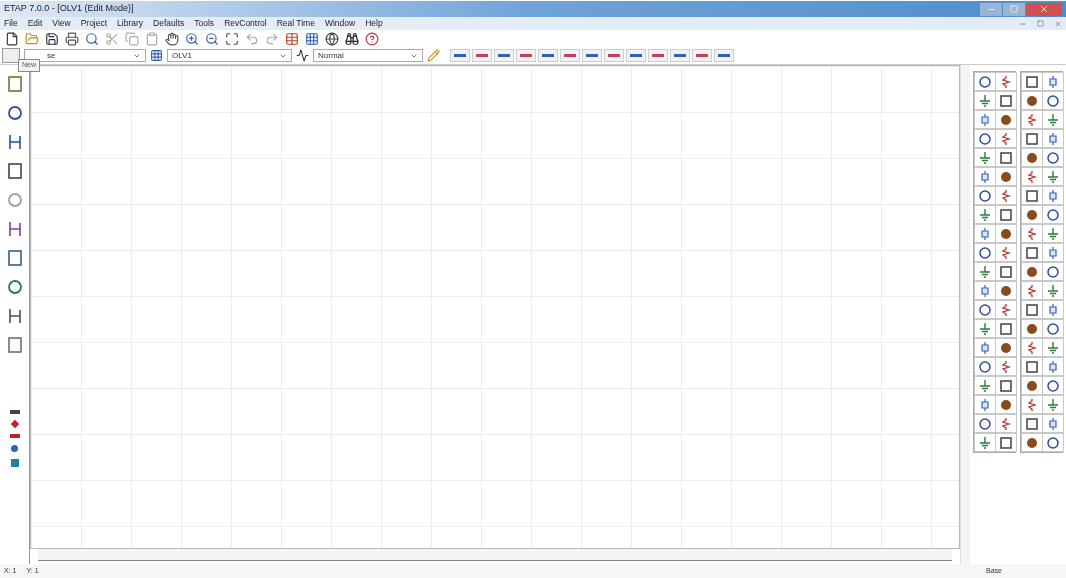  I want to click on presentation-dropdown: se, so click(85, 55).